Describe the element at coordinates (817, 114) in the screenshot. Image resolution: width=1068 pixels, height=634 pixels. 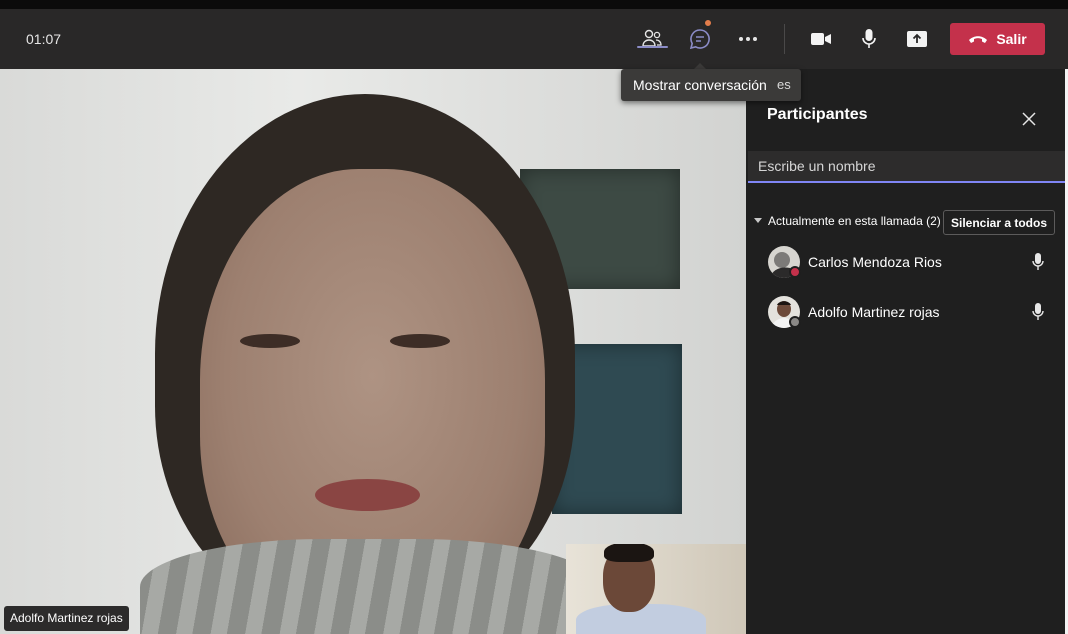
I see `panel-title: Participantes` at that location.